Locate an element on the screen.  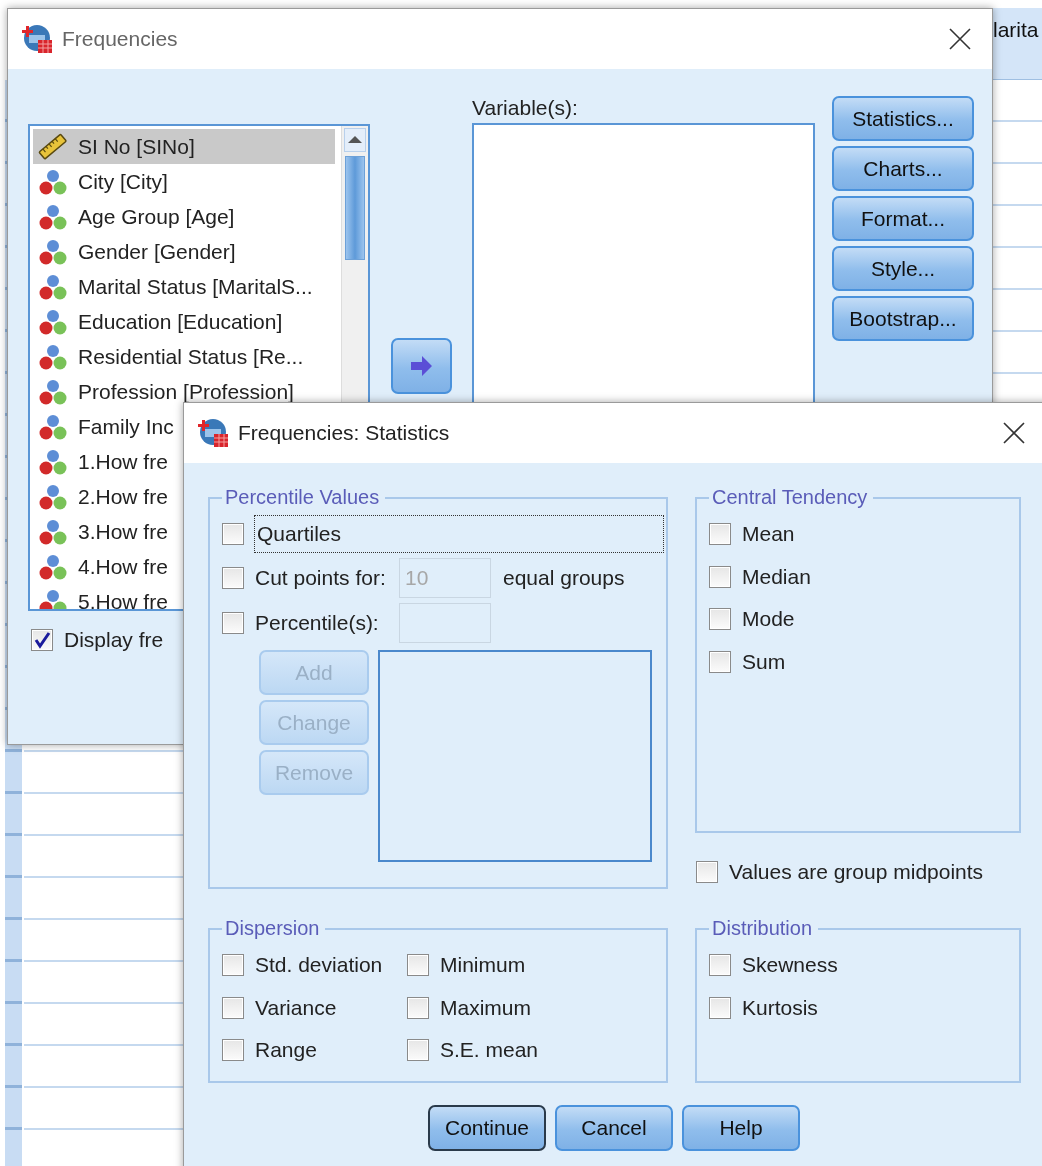
group-title: Distribution is located at coordinates (762, 928).